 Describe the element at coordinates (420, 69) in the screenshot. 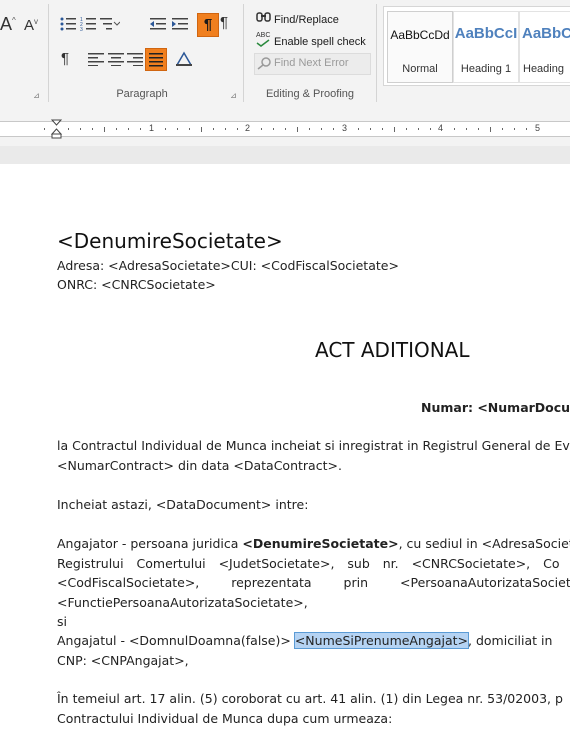

I see `style-name: Normal` at that location.